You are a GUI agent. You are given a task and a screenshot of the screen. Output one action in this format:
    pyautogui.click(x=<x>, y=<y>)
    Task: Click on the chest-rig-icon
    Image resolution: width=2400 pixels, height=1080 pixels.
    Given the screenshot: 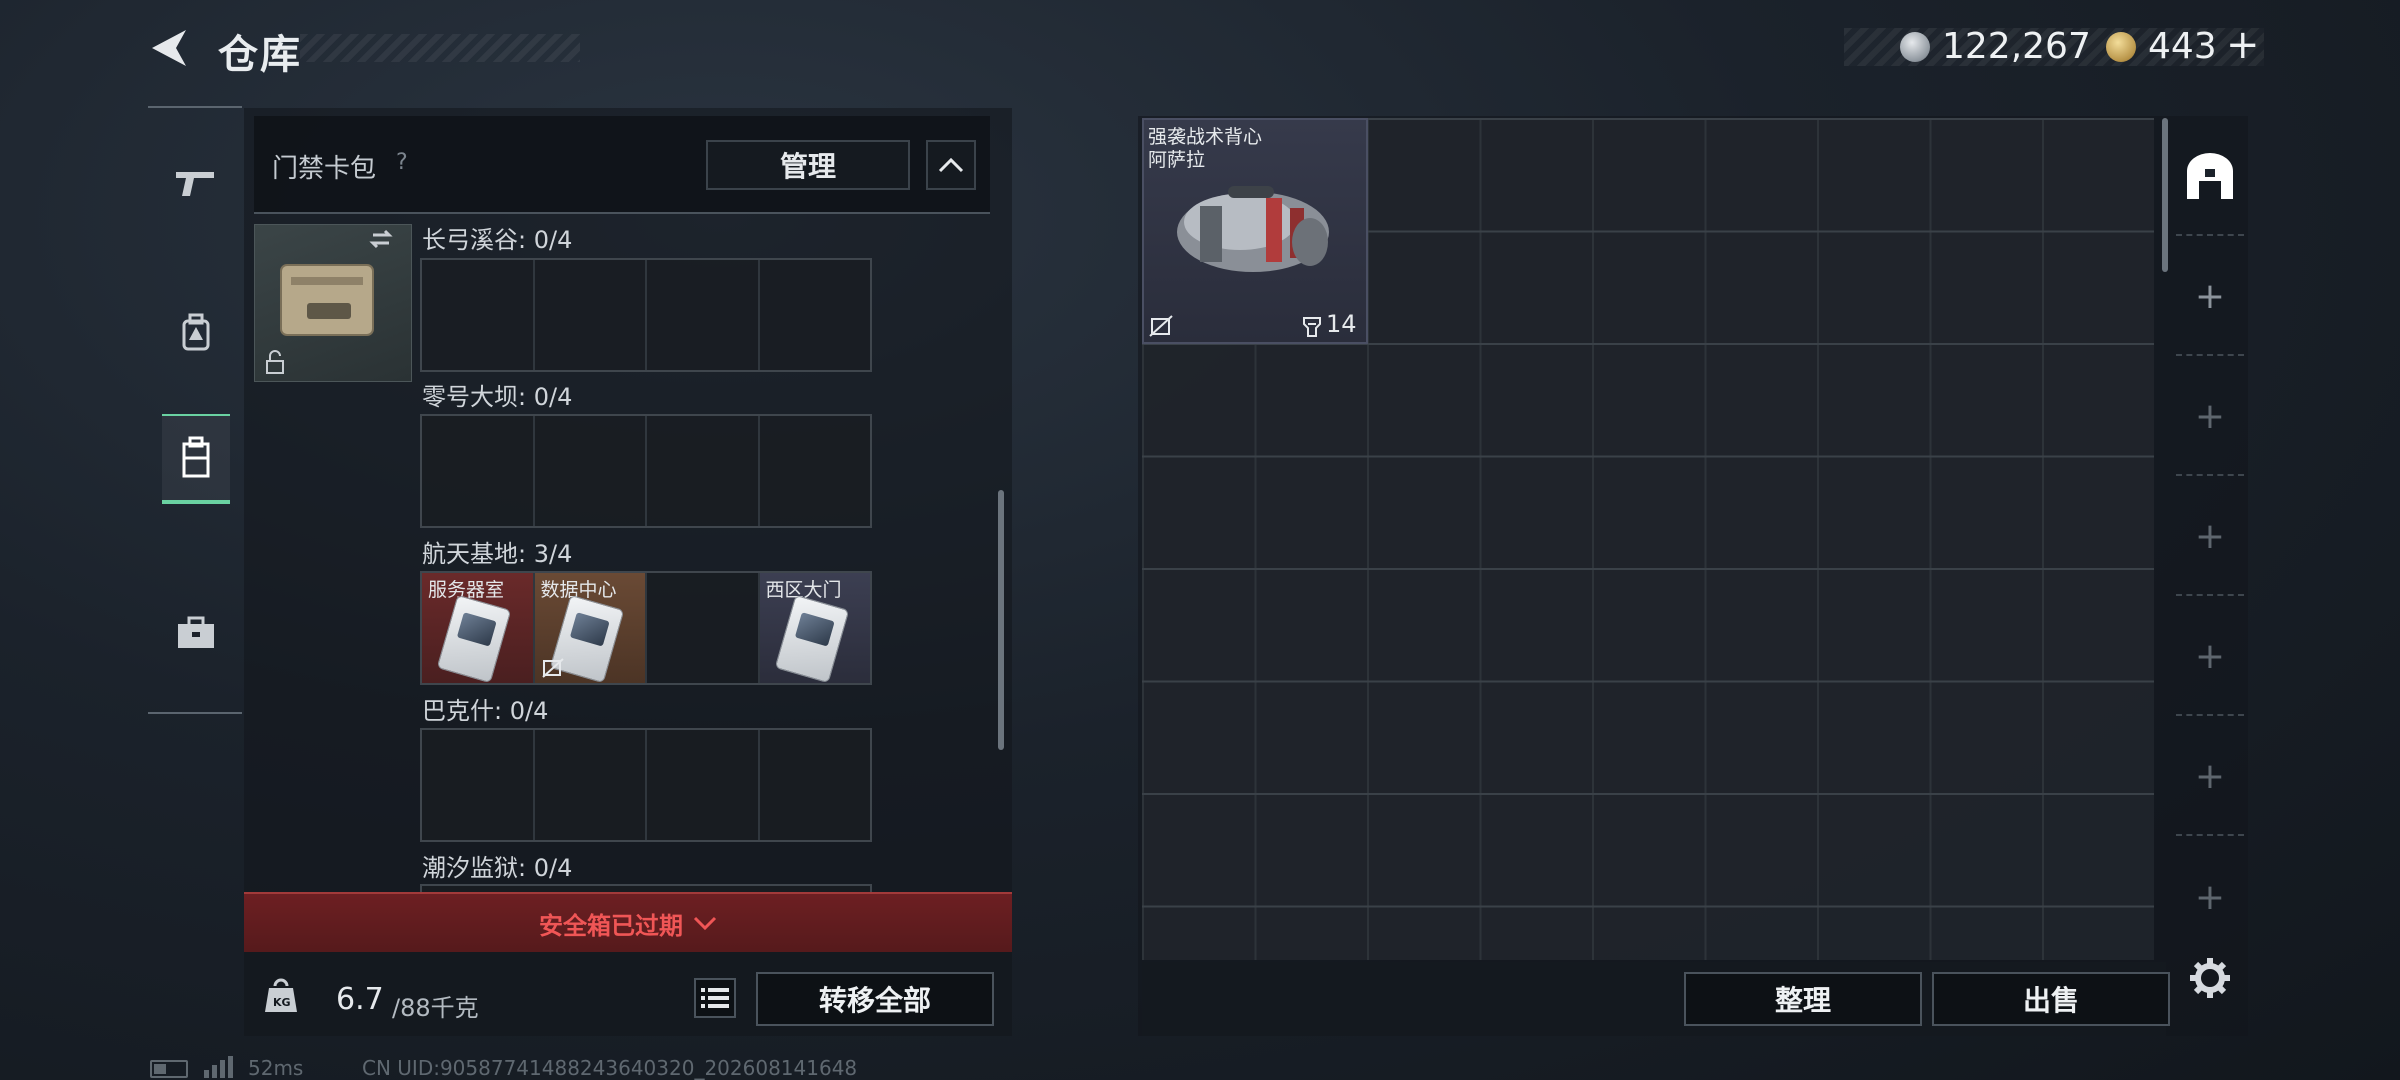 What is the action you would take?
    pyautogui.click(x=196, y=457)
    